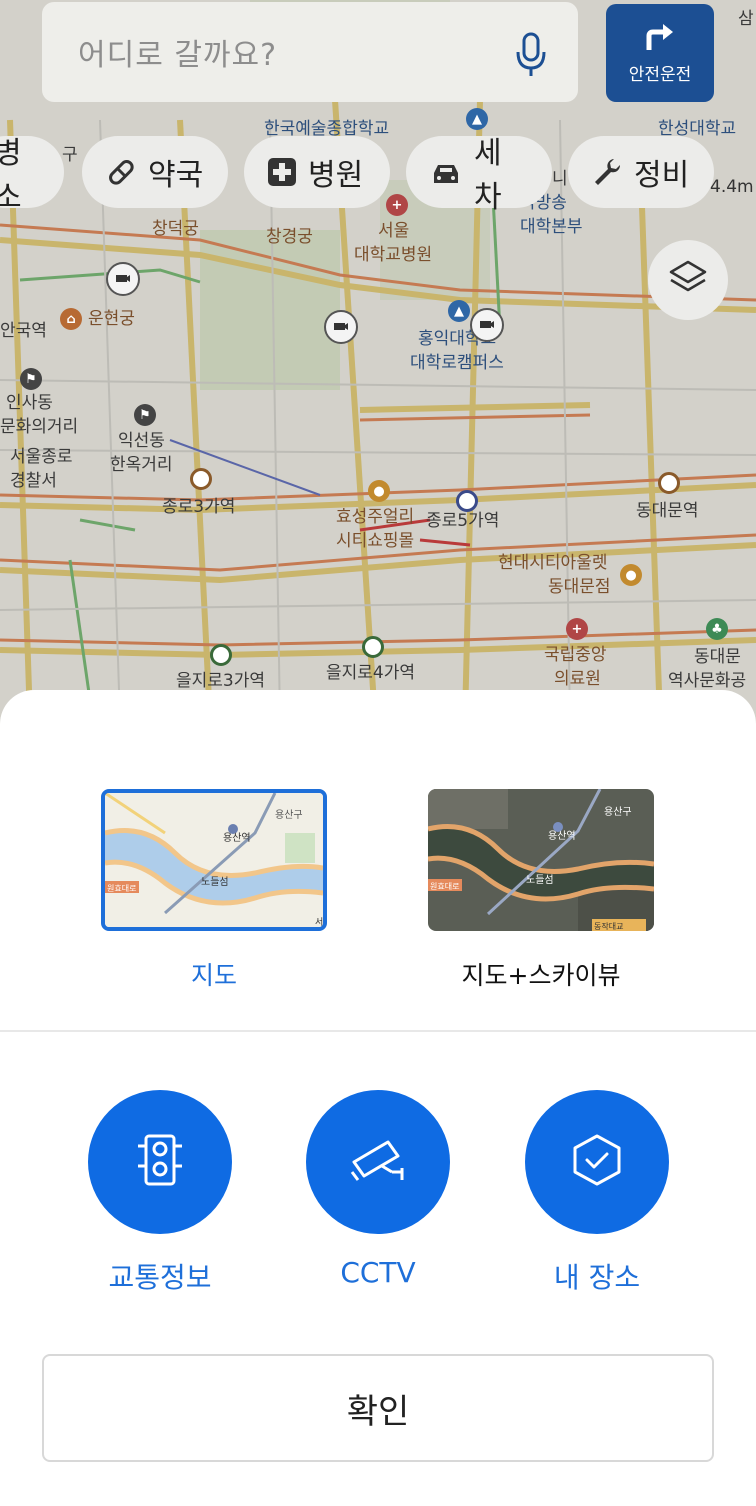  Describe the element at coordinates (732, 187) in the screenshot. I see `map-label: 4.4m` at that location.